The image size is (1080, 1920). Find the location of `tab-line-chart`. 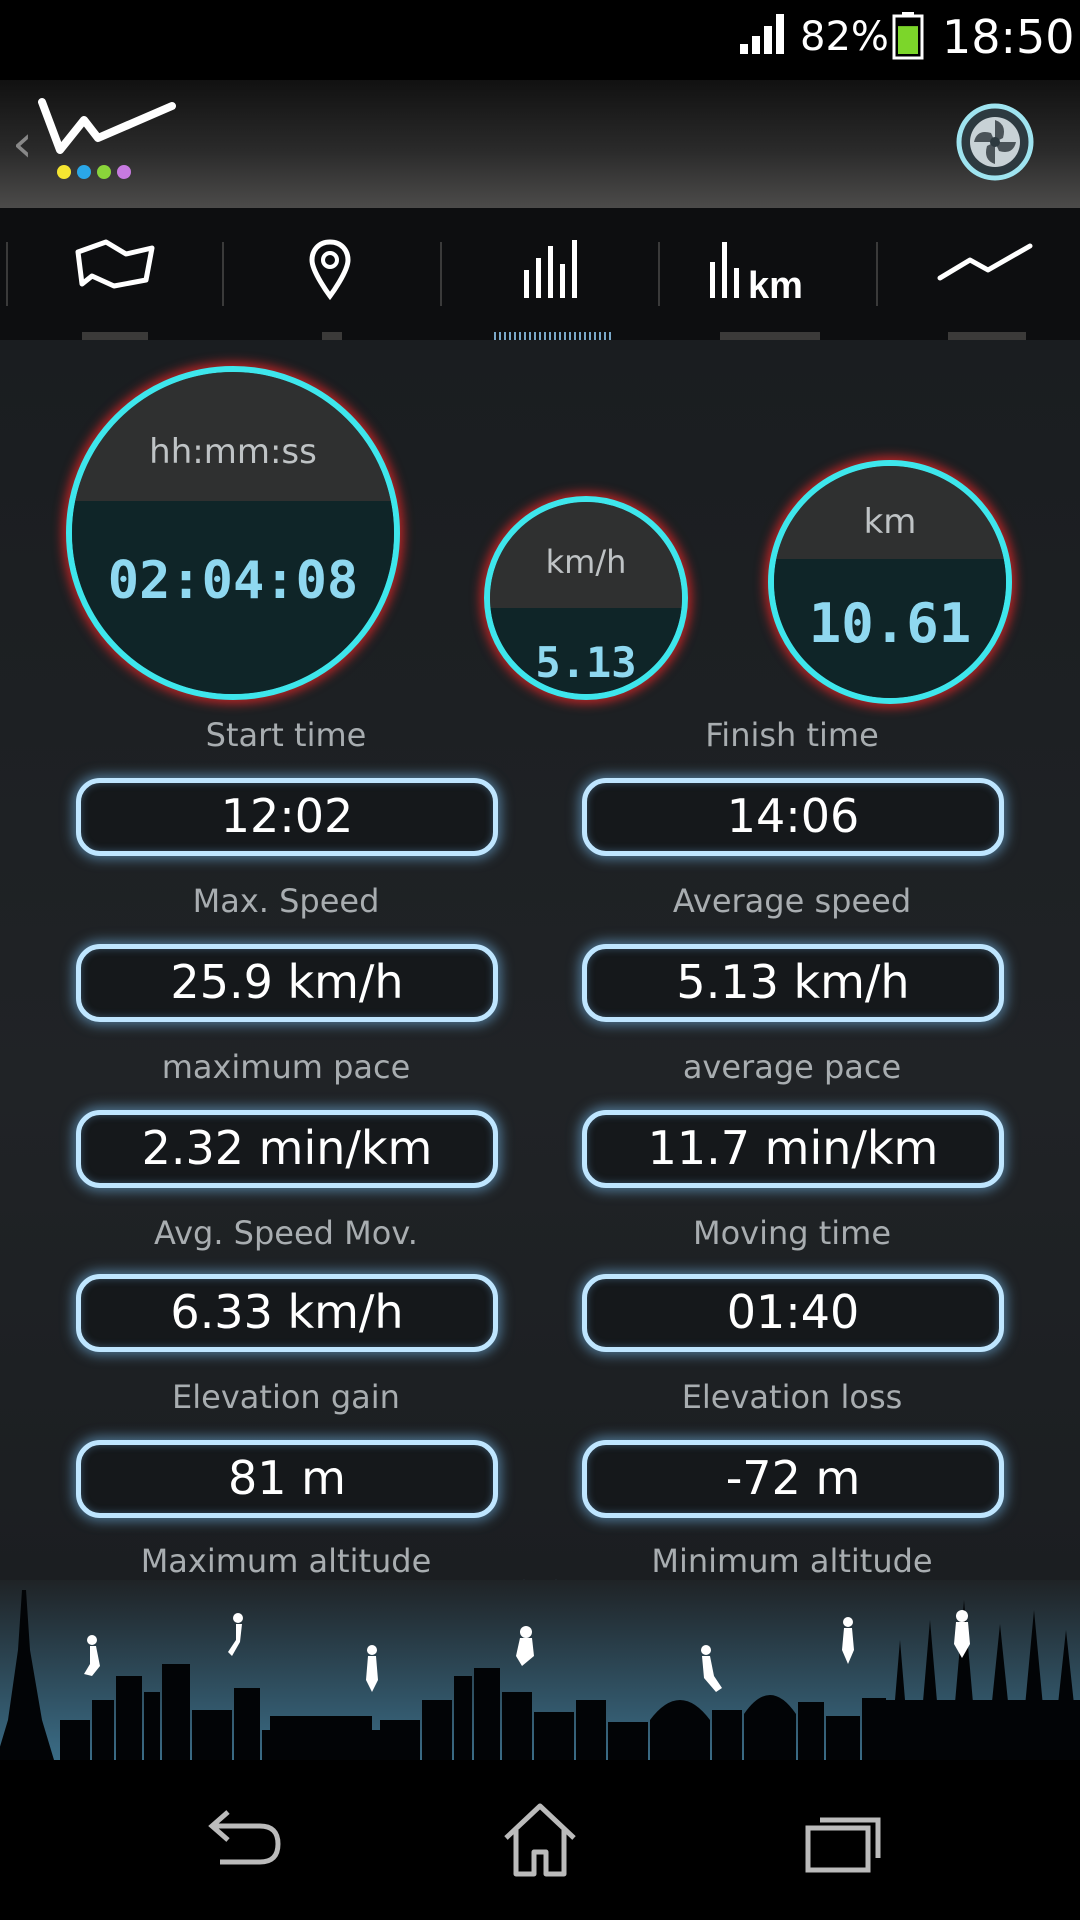

tab-line-chart is located at coordinates (990, 274).